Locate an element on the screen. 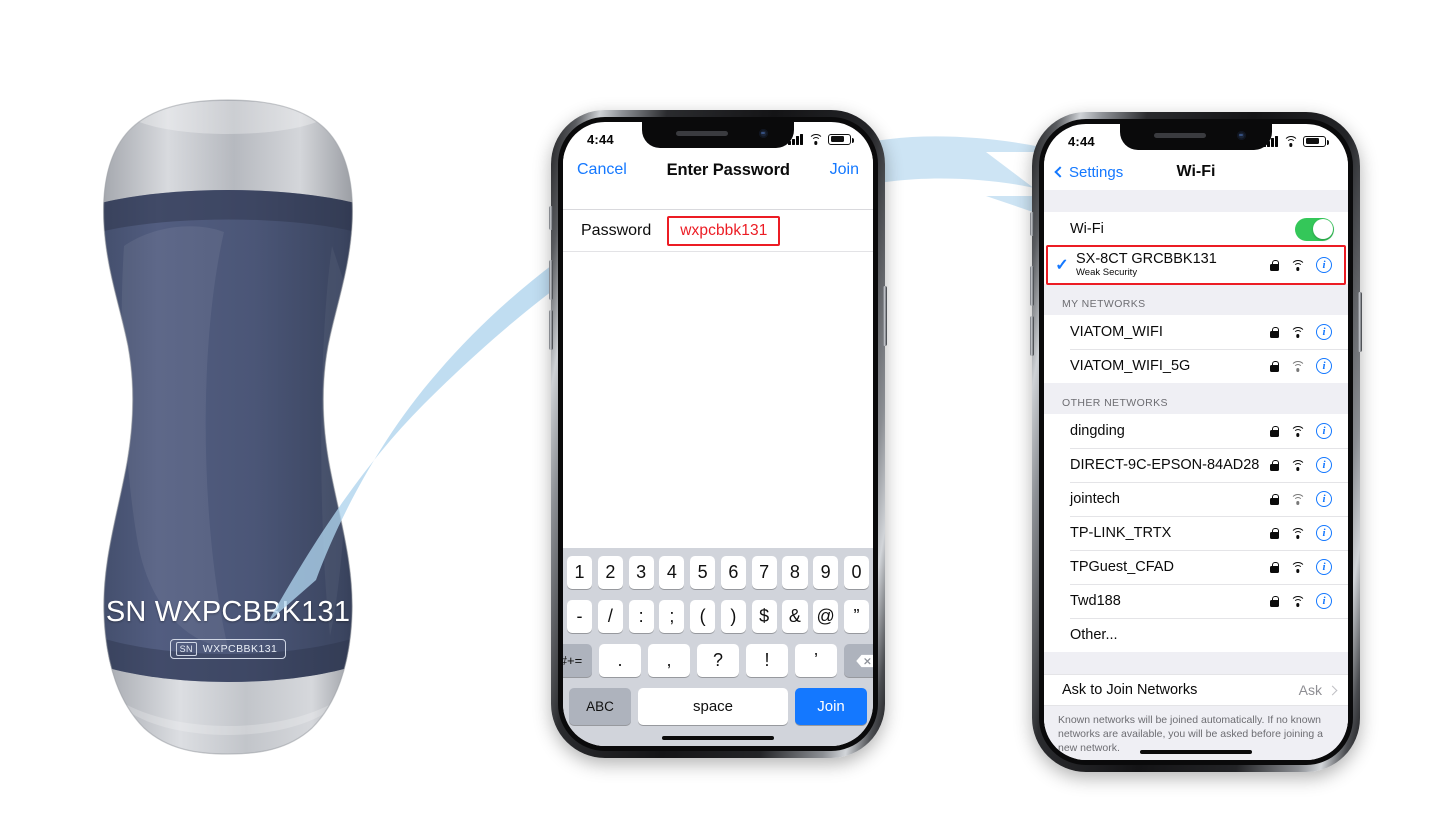 The width and height of the screenshot is (1445, 813). network-ssid: VIATOM_WIFI is located at coordinates (1116, 332).